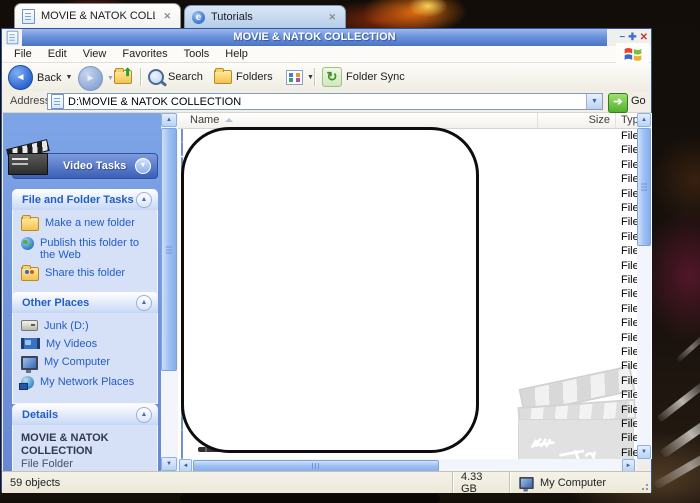  What do you see at coordinates (65, 444) in the screenshot?
I see `details-folder-name: MOVIE & NATOK COLLECTION` at bounding box center [65, 444].